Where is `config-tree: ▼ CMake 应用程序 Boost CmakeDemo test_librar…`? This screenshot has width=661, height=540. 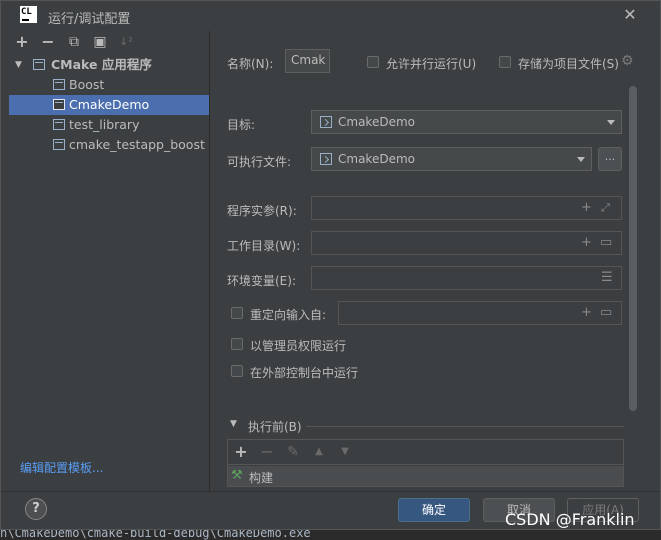
config-tree: ▼ CMake 应用程序 Boost CmakeDemo test_librar… is located at coordinates (109, 105).